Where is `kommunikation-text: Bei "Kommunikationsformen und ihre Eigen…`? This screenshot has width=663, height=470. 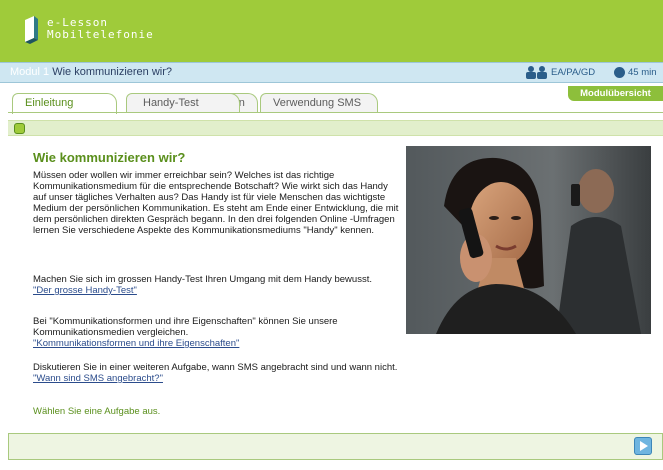
kommunikation-text: Bei "Kommunikationsformen und ihre Eigen… is located at coordinates (185, 327).